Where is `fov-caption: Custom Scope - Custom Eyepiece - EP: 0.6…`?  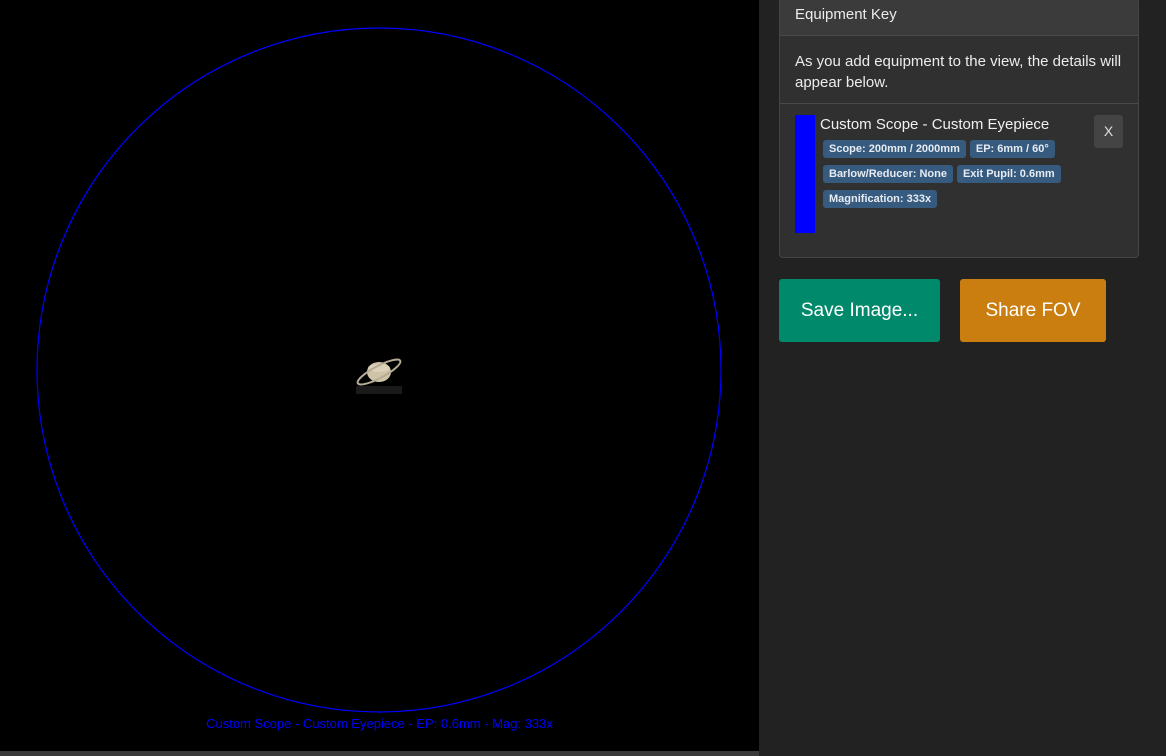 fov-caption: Custom Scope - Custom Eyepiece - EP: 0.6… is located at coordinates (379, 723).